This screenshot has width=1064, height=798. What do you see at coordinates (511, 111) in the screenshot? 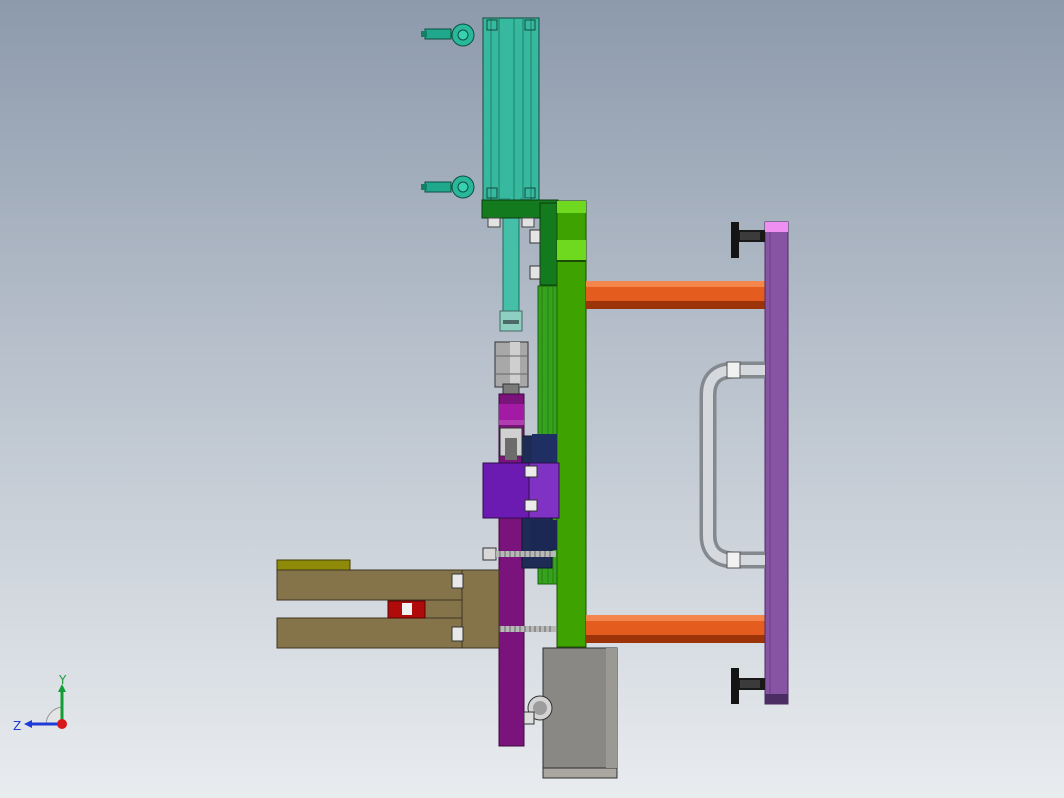
I see `pneumatic-cylinder` at bounding box center [511, 111].